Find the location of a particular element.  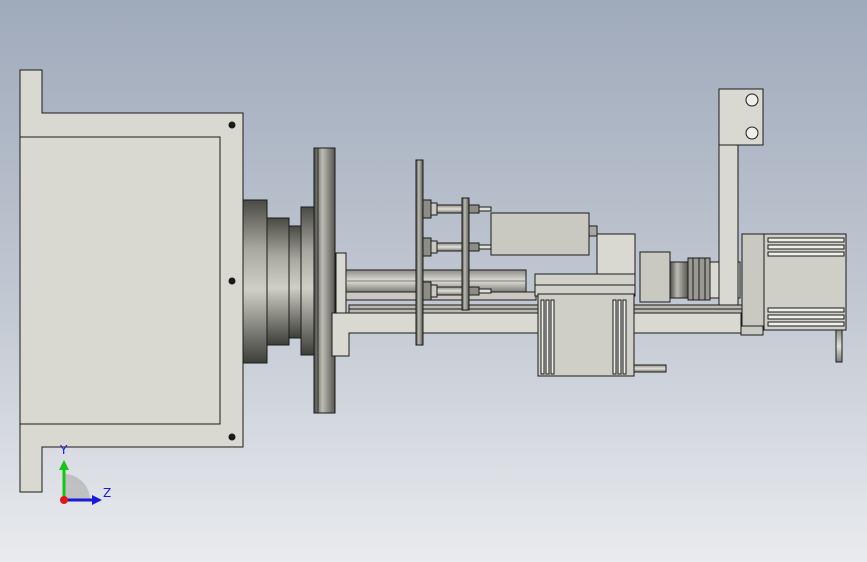

drive-motor is located at coordinates (794, 298).